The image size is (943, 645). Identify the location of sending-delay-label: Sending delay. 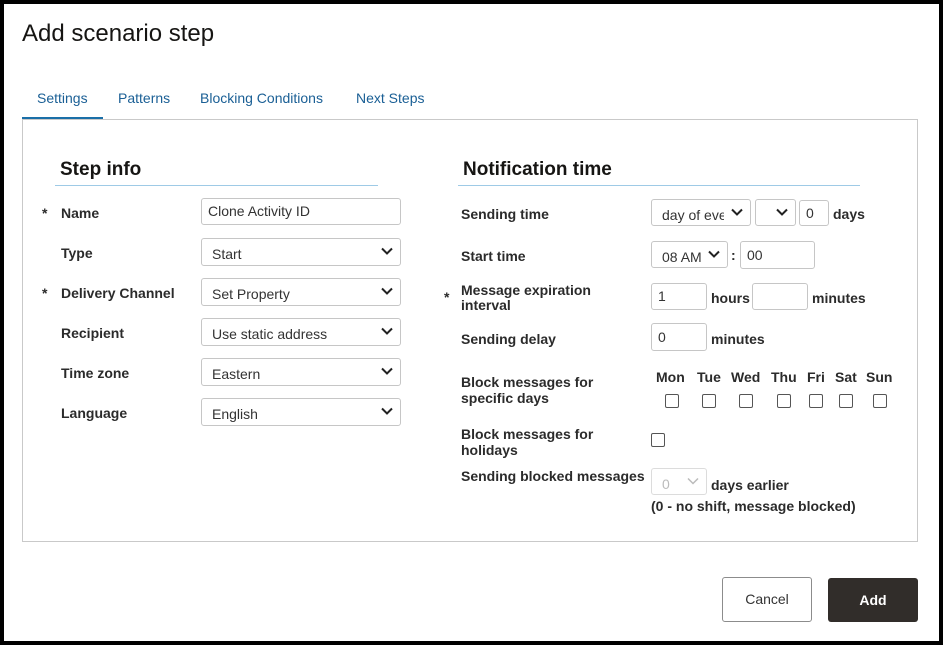
(508, 339).